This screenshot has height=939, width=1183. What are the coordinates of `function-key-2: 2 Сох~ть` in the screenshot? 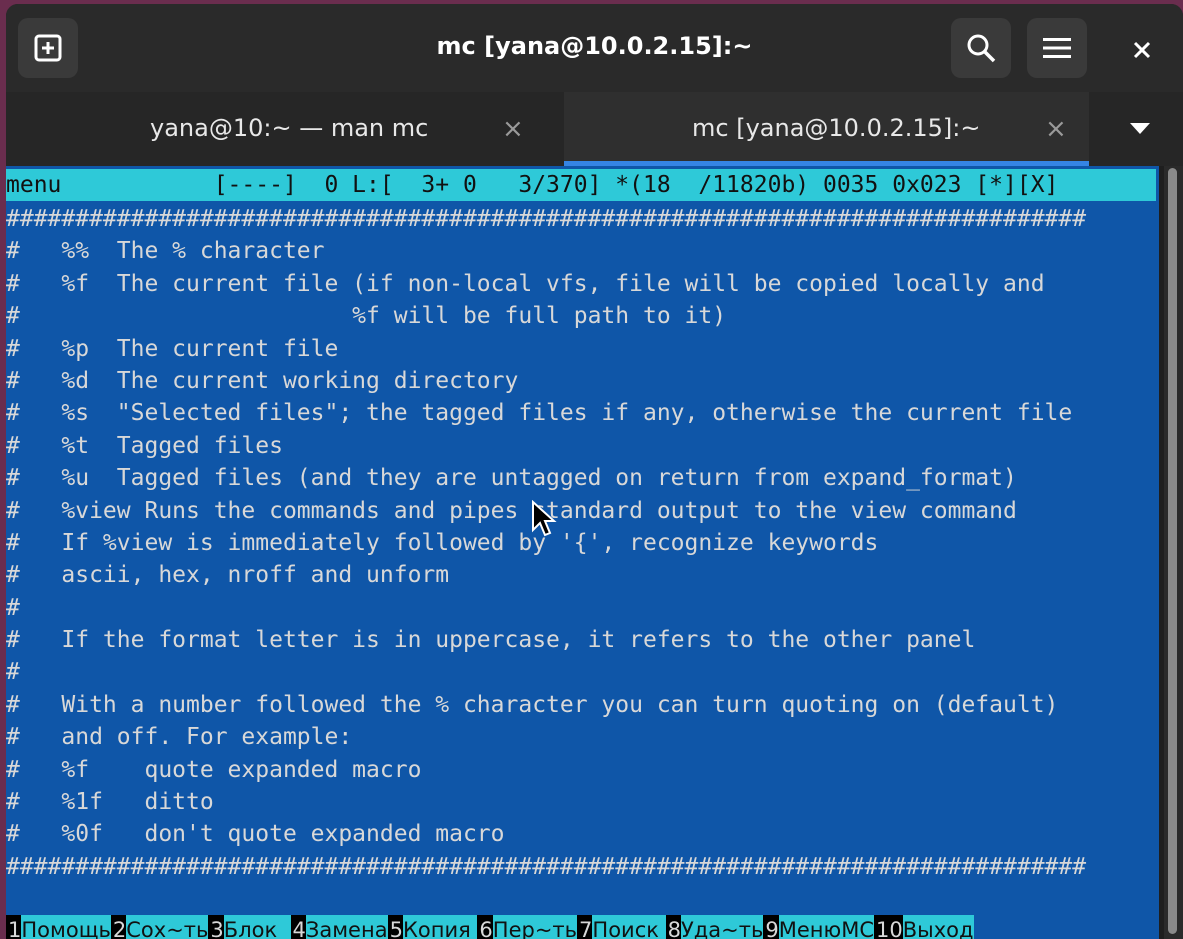 It's located at (159, 927).